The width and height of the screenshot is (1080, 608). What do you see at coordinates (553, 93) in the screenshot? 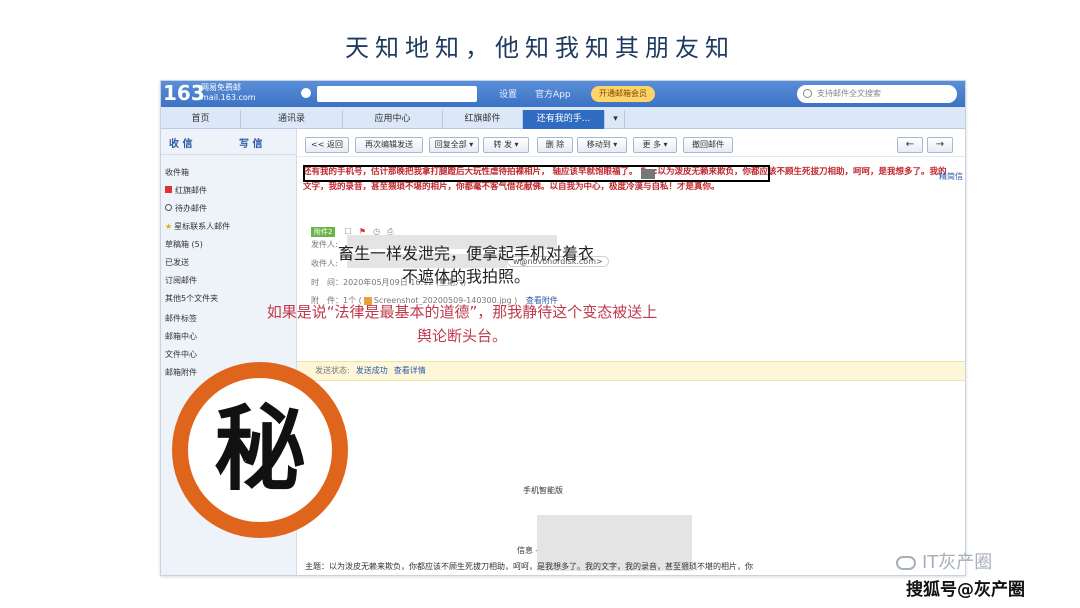
I see `app-link: 官方App` at bounding box center [553, 93].